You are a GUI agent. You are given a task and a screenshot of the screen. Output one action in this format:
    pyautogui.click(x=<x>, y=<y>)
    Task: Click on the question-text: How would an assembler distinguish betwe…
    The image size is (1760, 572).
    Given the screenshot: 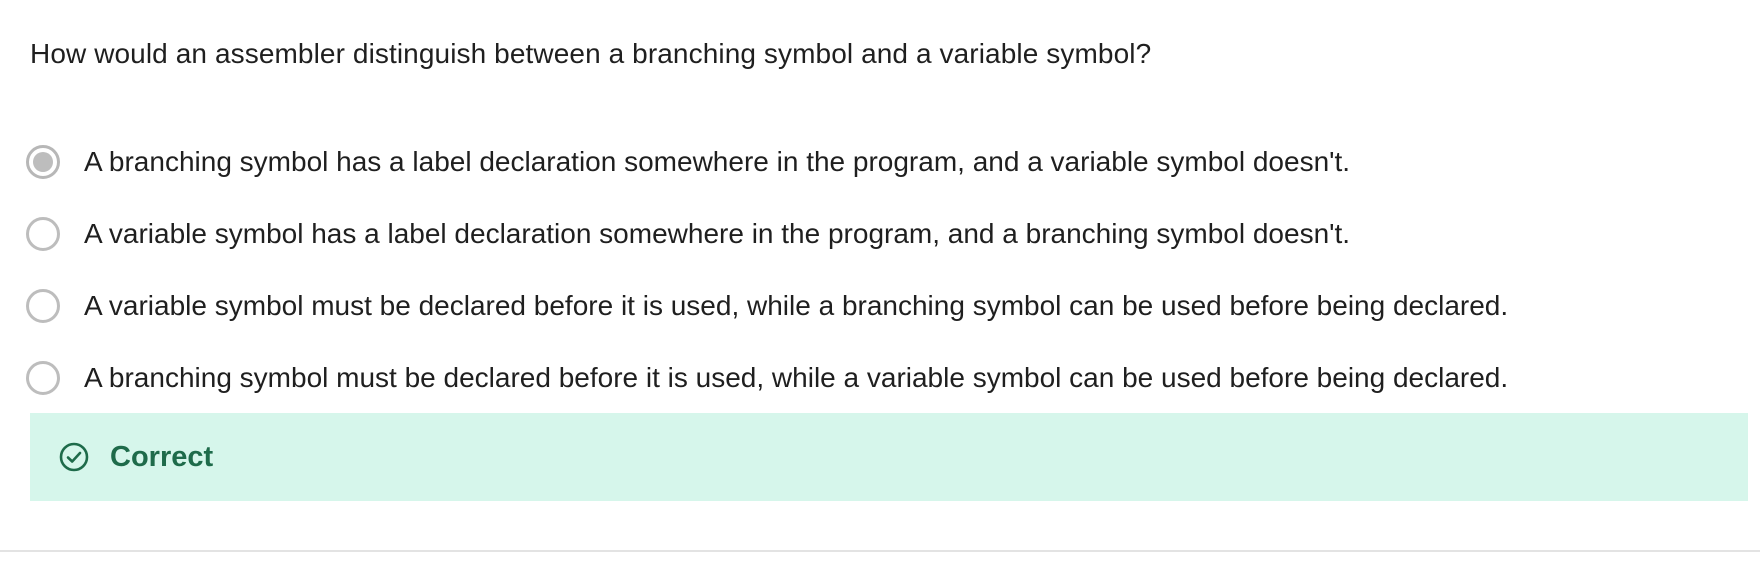 What is the action you would take?
    pyautogui.click(x=591, y=53)
    